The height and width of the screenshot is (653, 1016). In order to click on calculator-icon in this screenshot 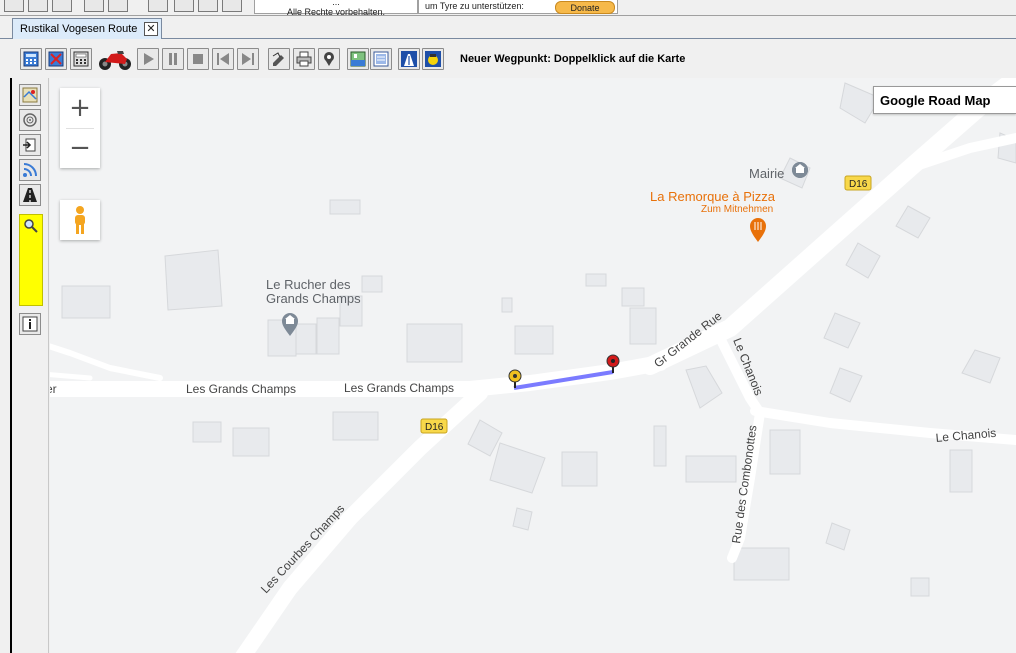, I will do `click(31, 59)`.